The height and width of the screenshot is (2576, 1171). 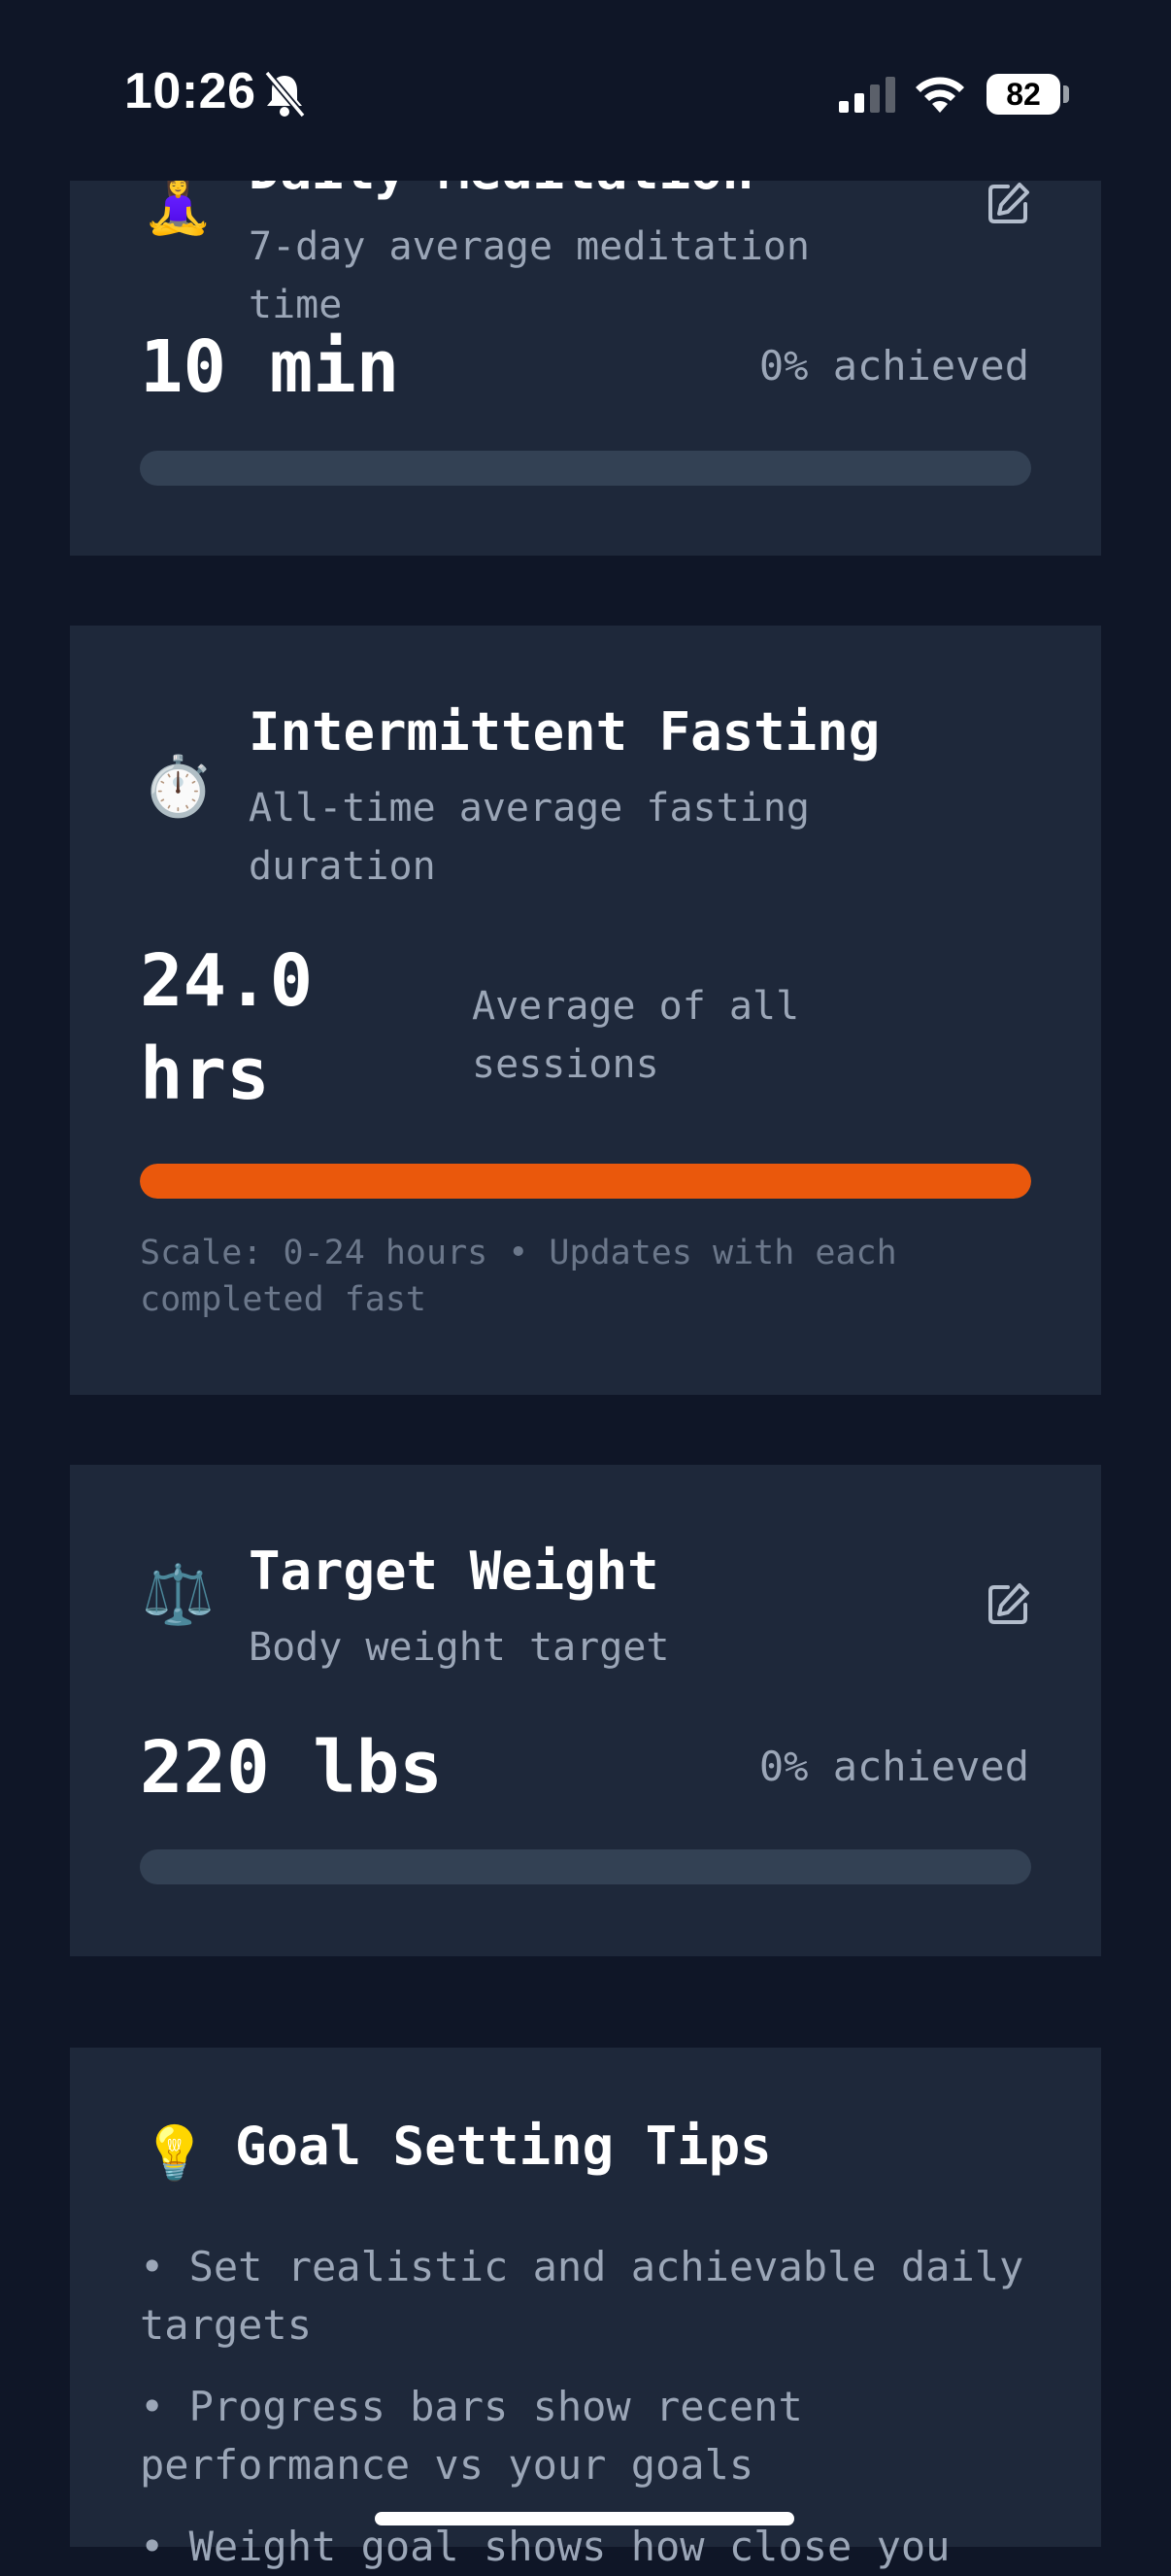 I want to click on battery-icon: 82, so click(x=1023, y=94).